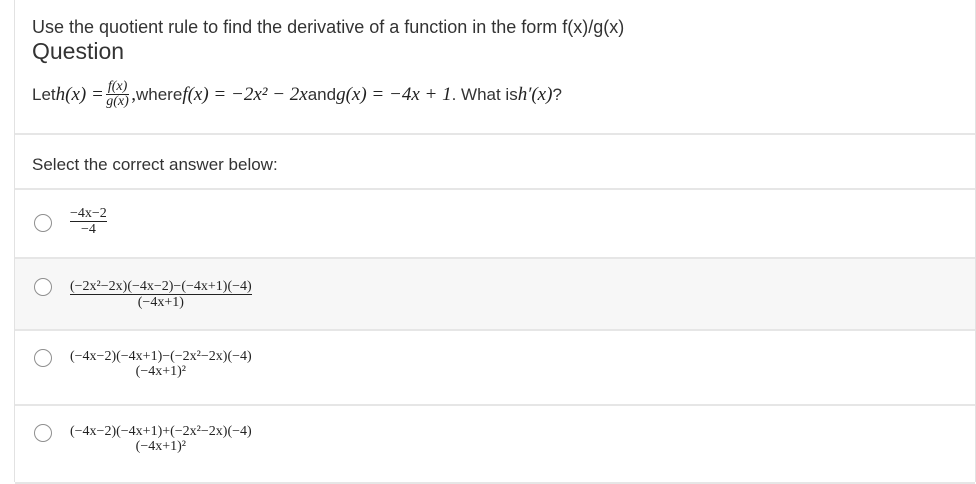 This screenshot has width=976, height=484. What do you see at coordinates (117, 101) in the screenshot?
I see `stem-fraction-denominator: g(x)` at bounding box center [117, 101].